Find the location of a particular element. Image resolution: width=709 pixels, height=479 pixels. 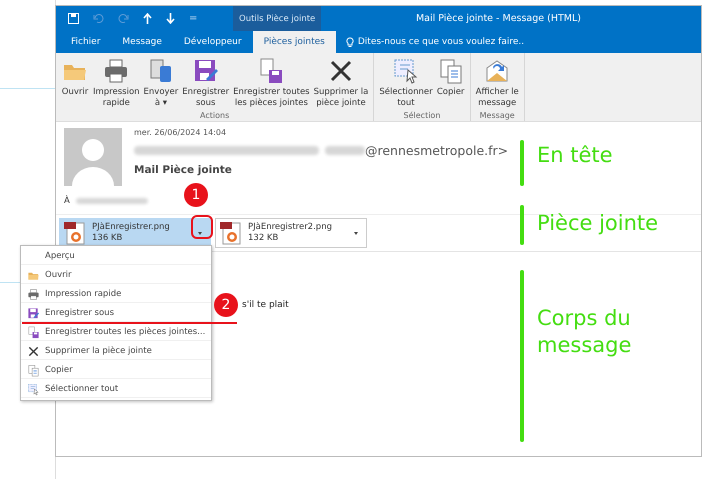

window-title: Mail Pièce jointe - Message (HTML) is located at coordinates (498, 18).